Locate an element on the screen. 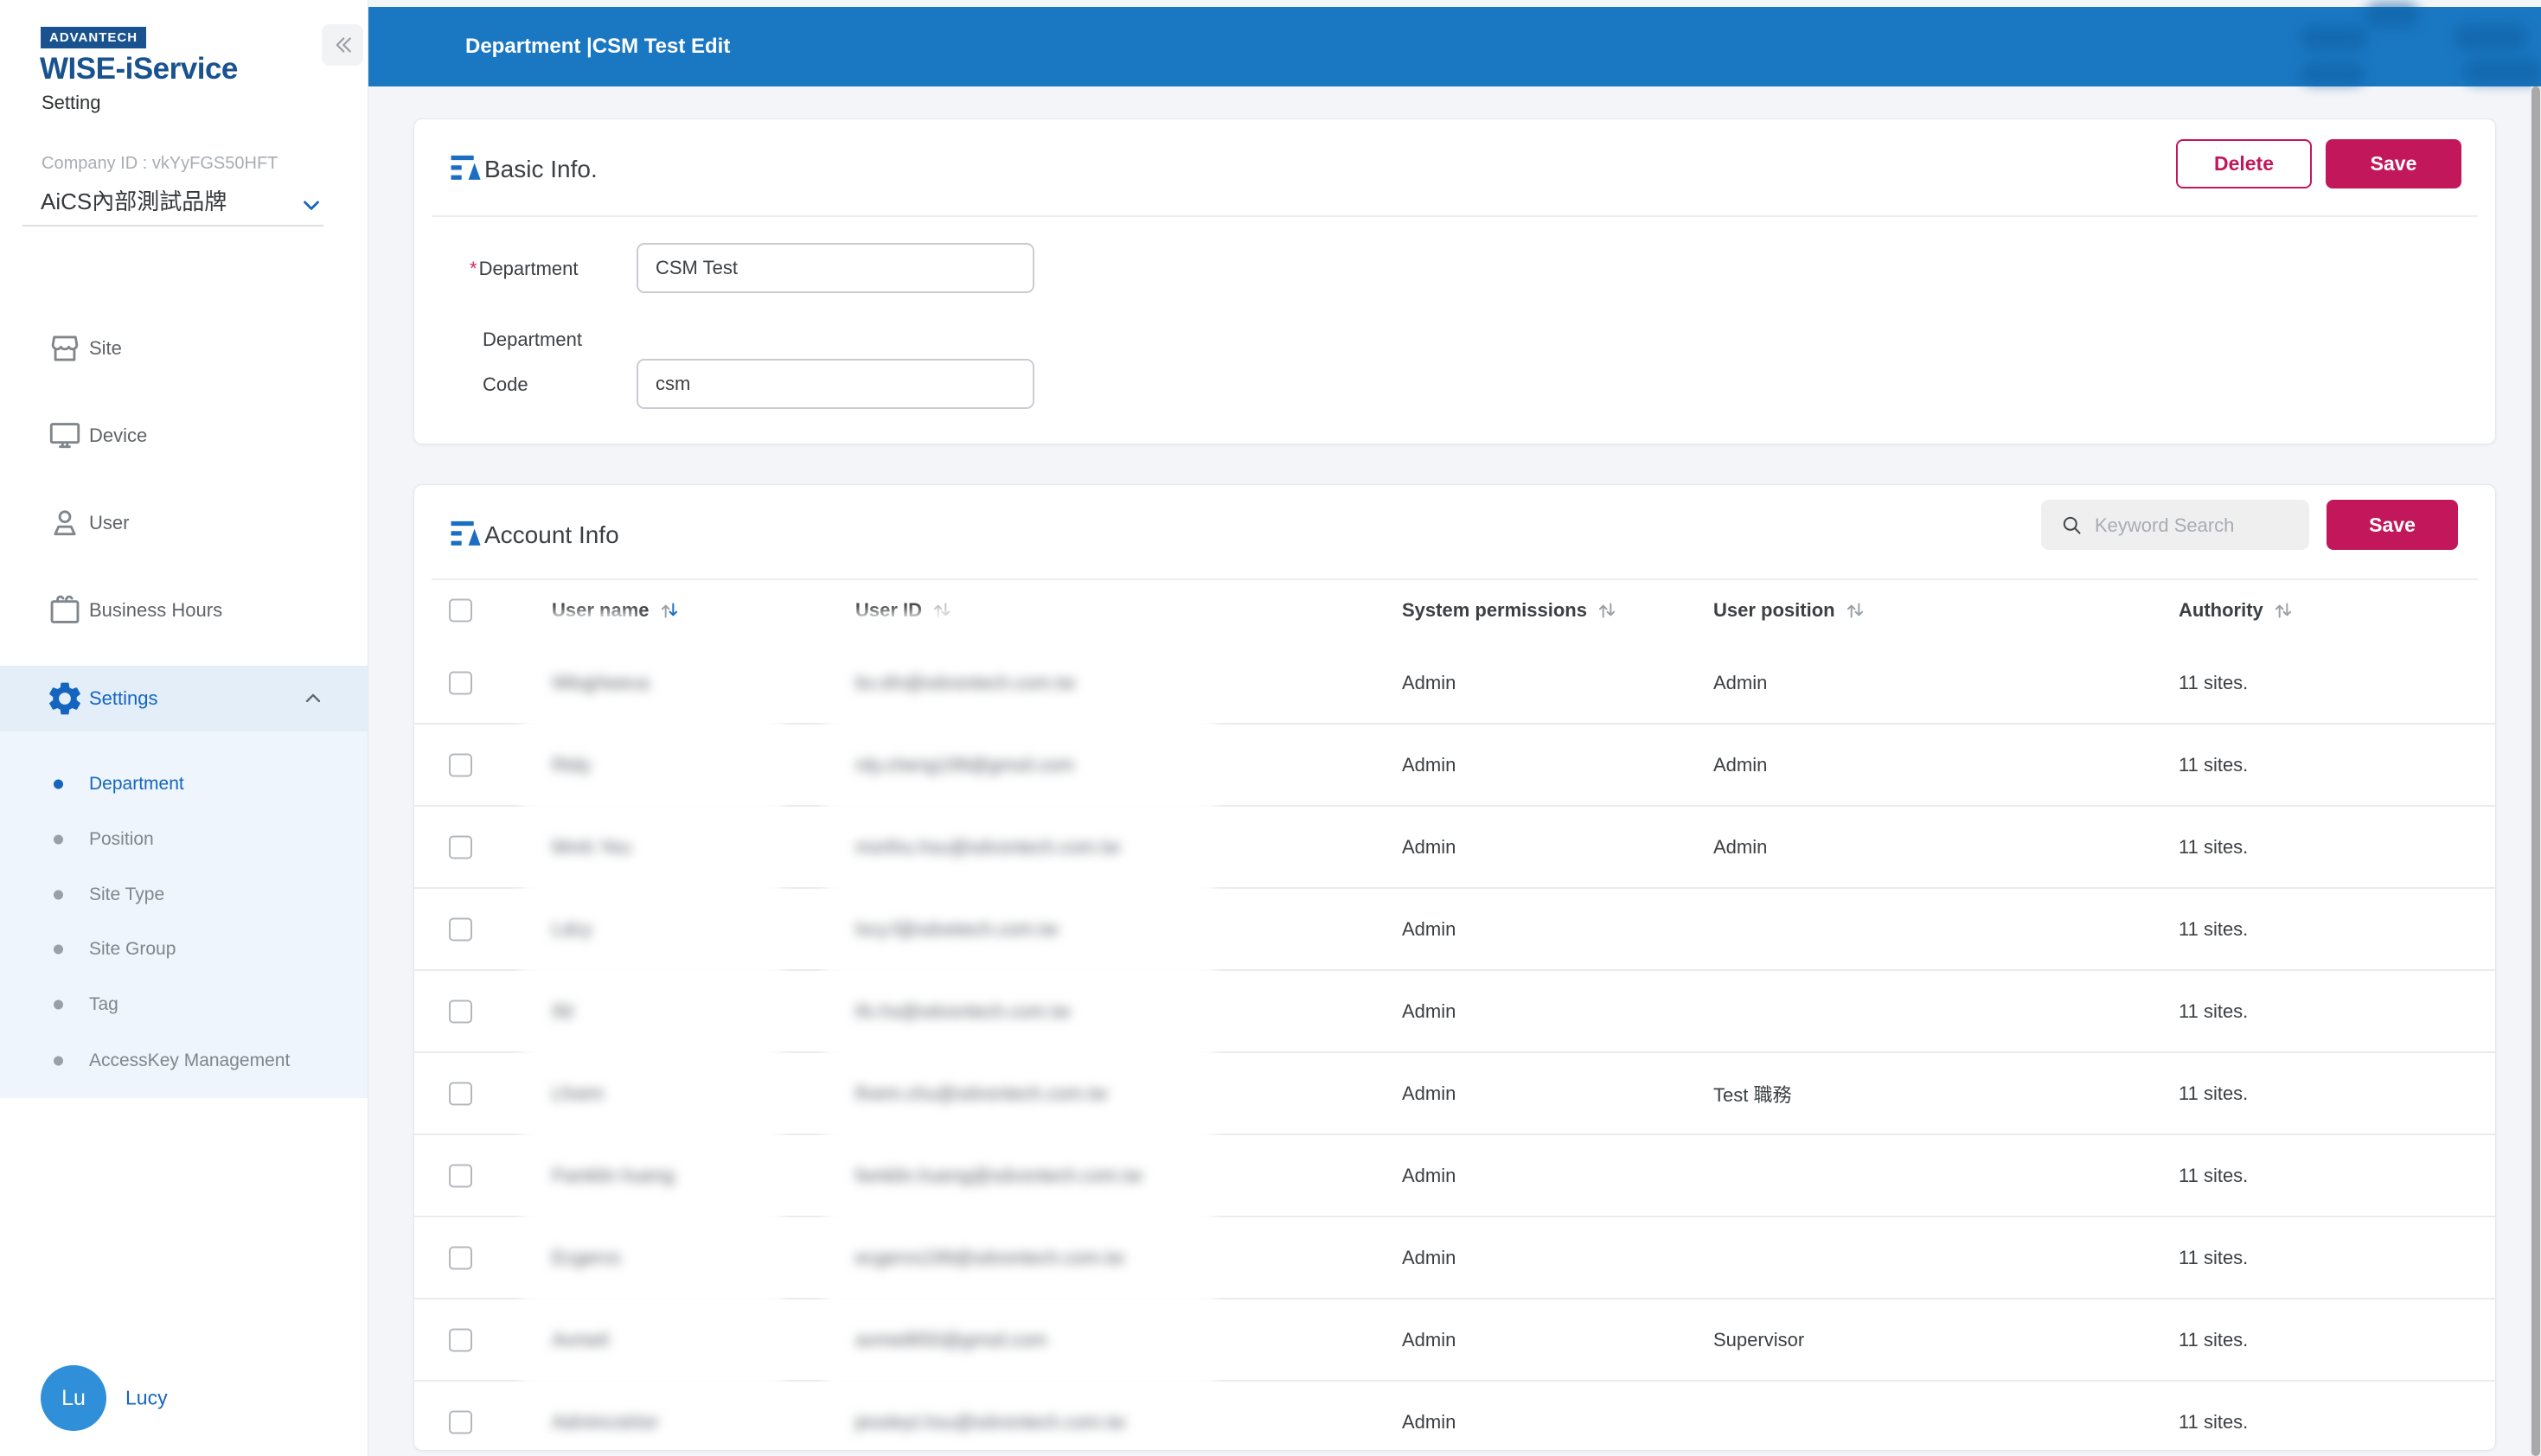  page-header-bar: Department |CSM Test Edit is located at coordinates (1454, 44).